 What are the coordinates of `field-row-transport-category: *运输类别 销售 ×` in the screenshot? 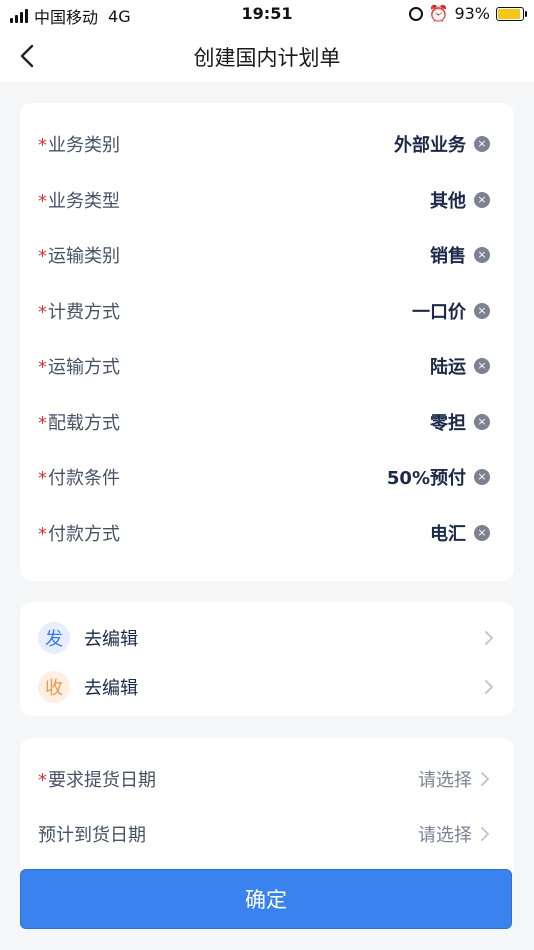 It's located at (264, 255).